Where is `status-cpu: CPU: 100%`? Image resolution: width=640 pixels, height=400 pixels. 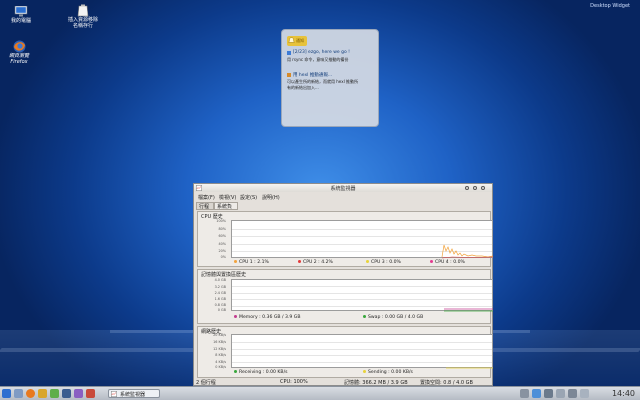
status-cpu: CPU: 100% is located at coordinates (294, 382).